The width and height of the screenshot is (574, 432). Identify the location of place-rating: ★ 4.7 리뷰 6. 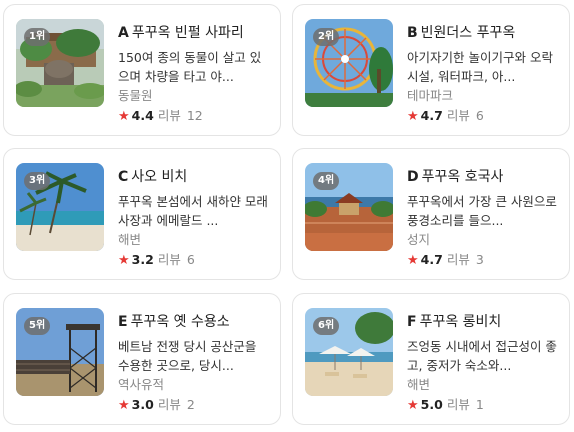
(483, 116).